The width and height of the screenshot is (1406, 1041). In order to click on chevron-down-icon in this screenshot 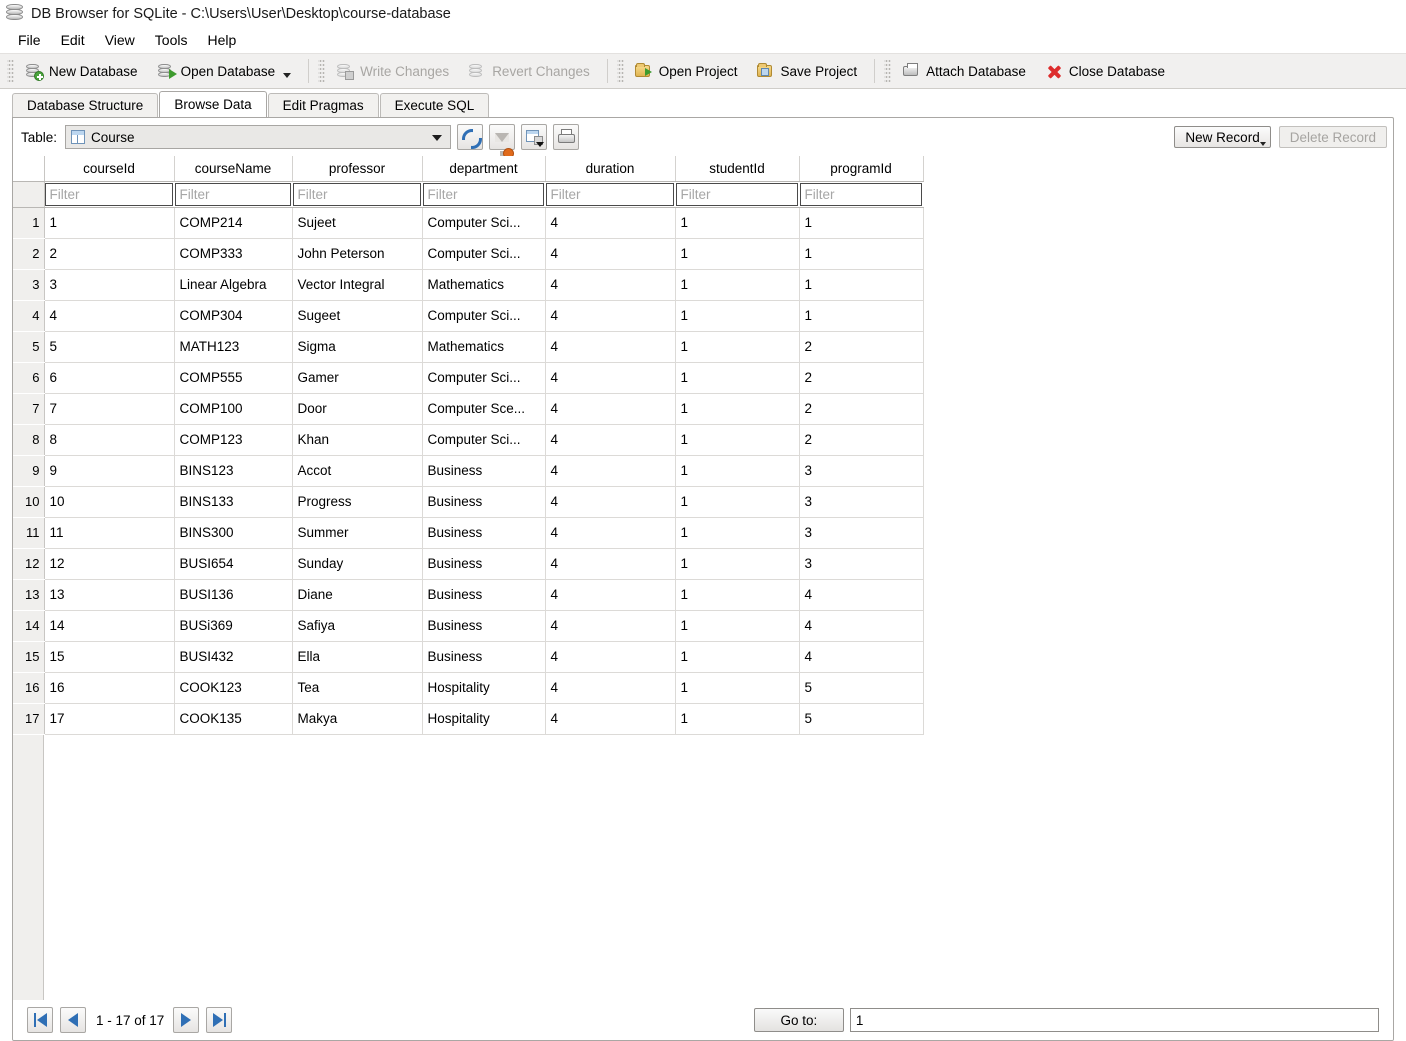, I will do `click(287, 75)`.